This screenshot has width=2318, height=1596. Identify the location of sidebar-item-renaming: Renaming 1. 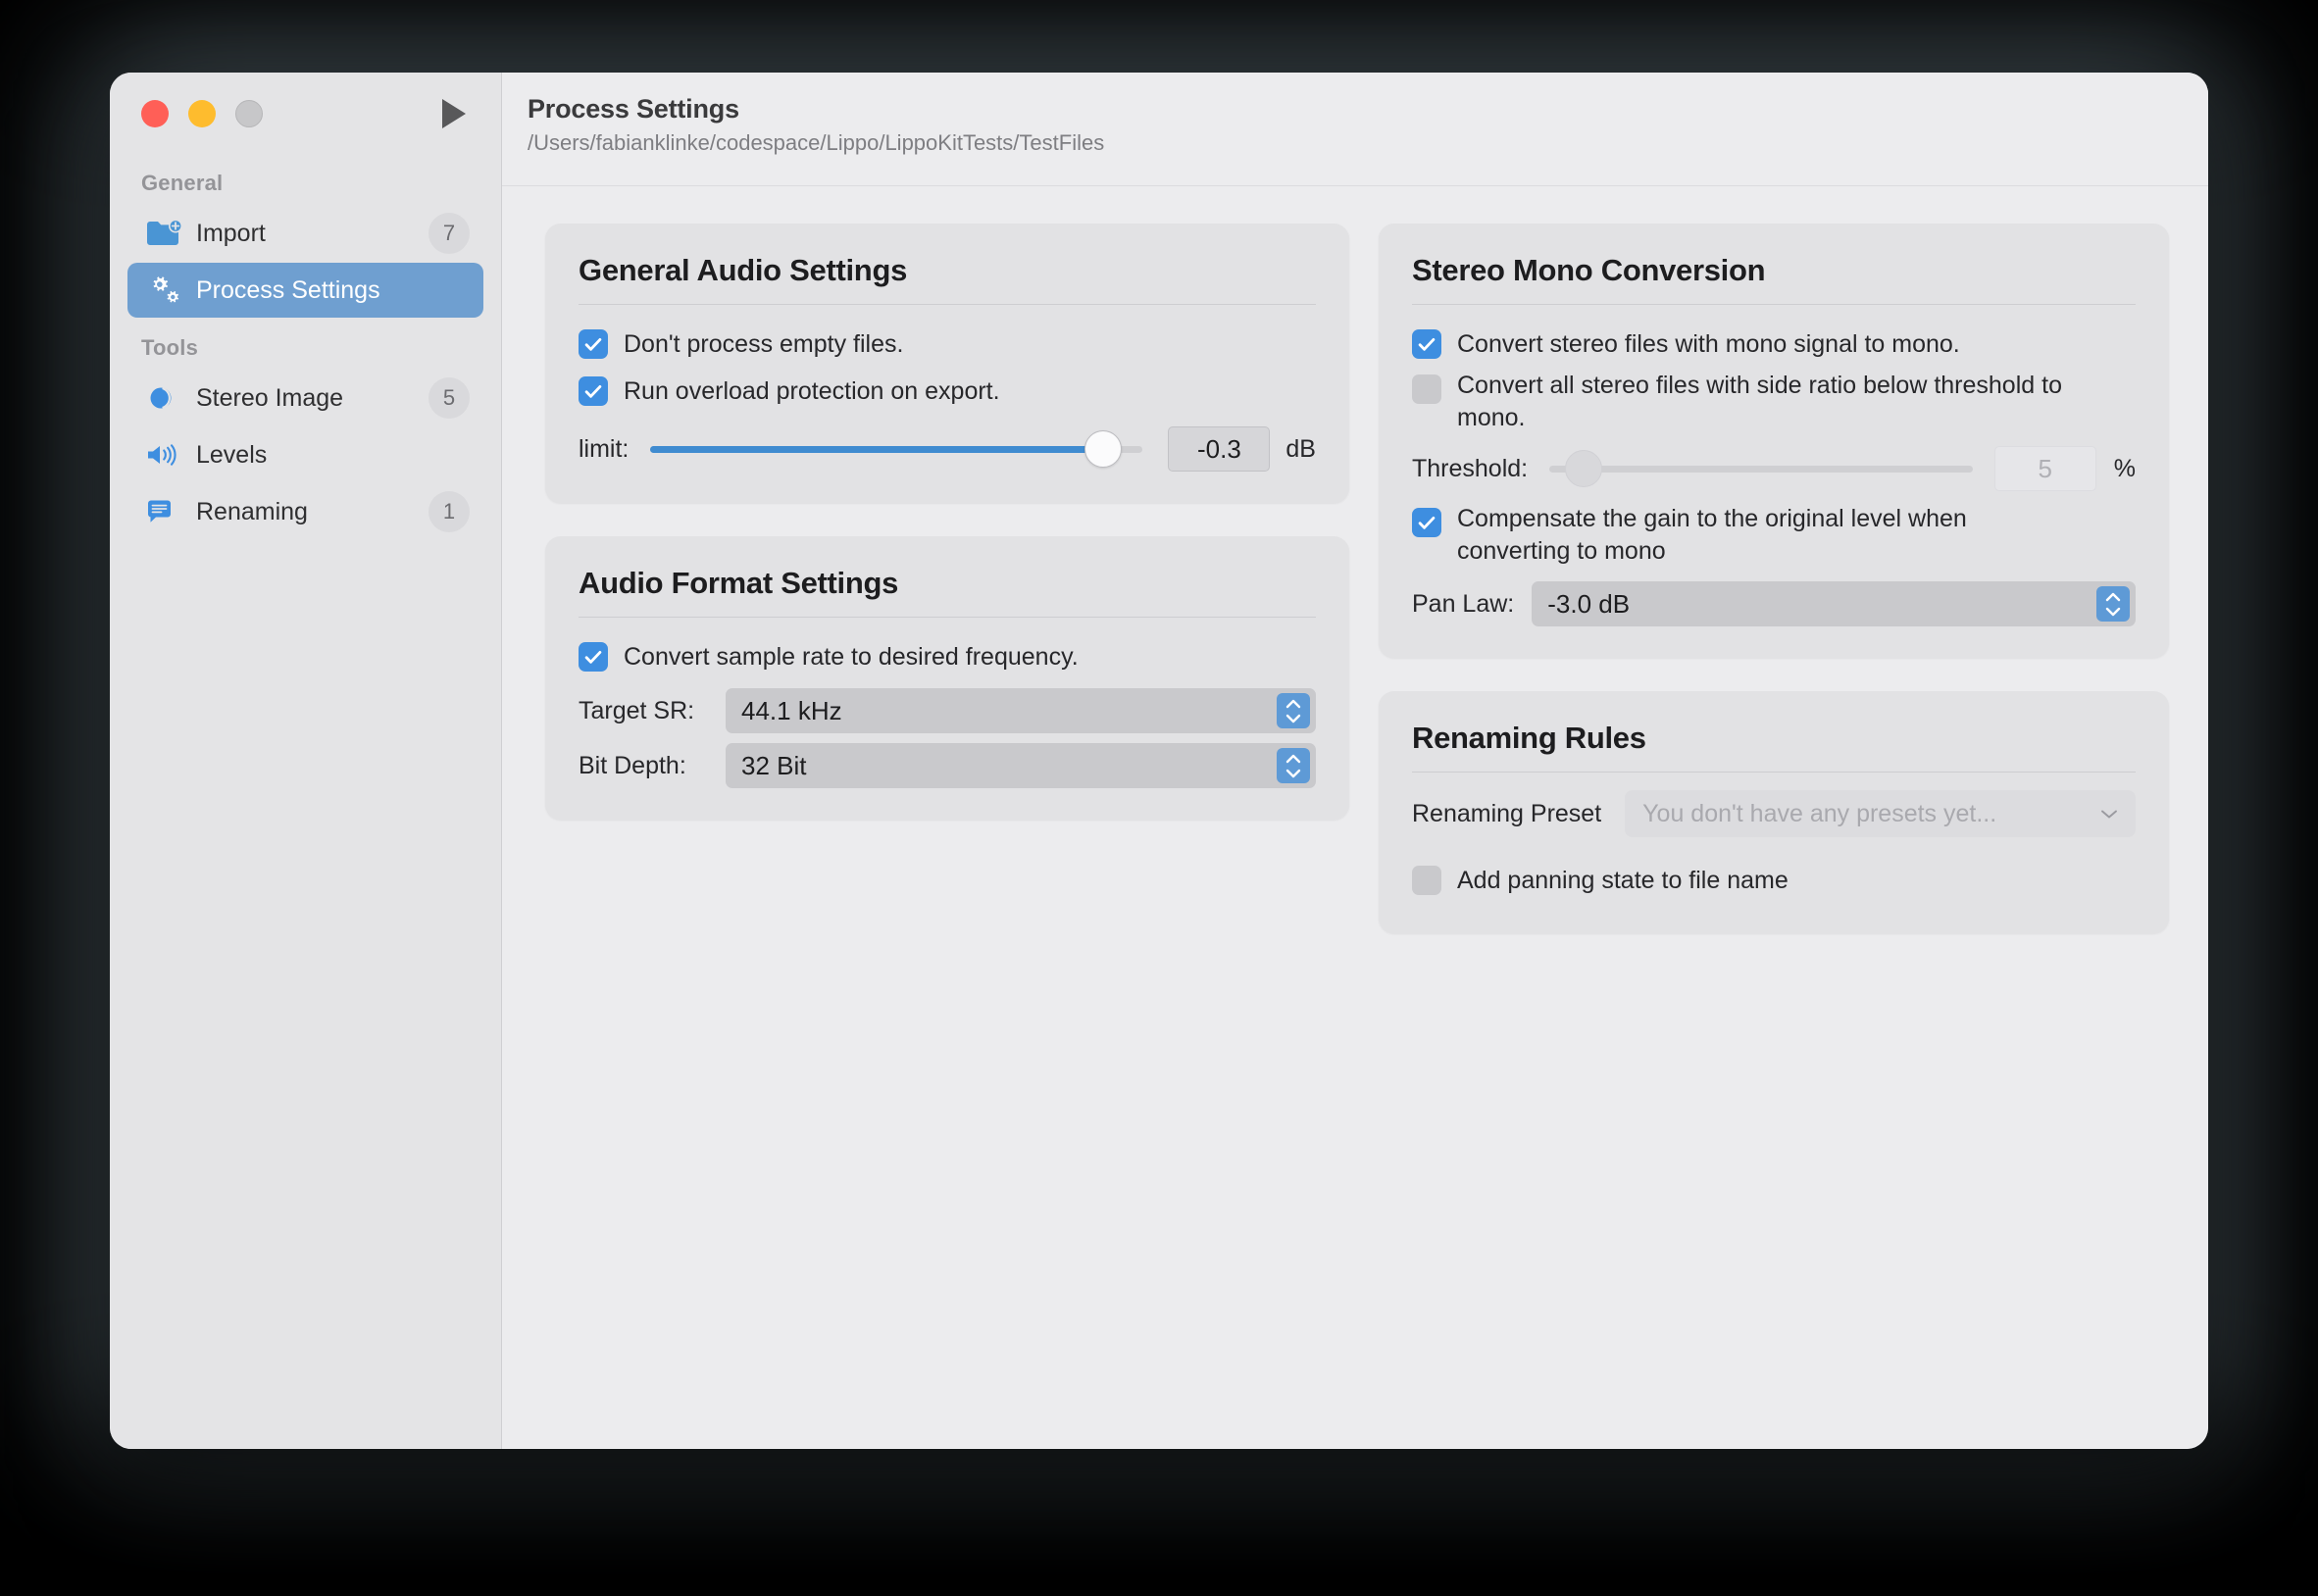
(305, 511).